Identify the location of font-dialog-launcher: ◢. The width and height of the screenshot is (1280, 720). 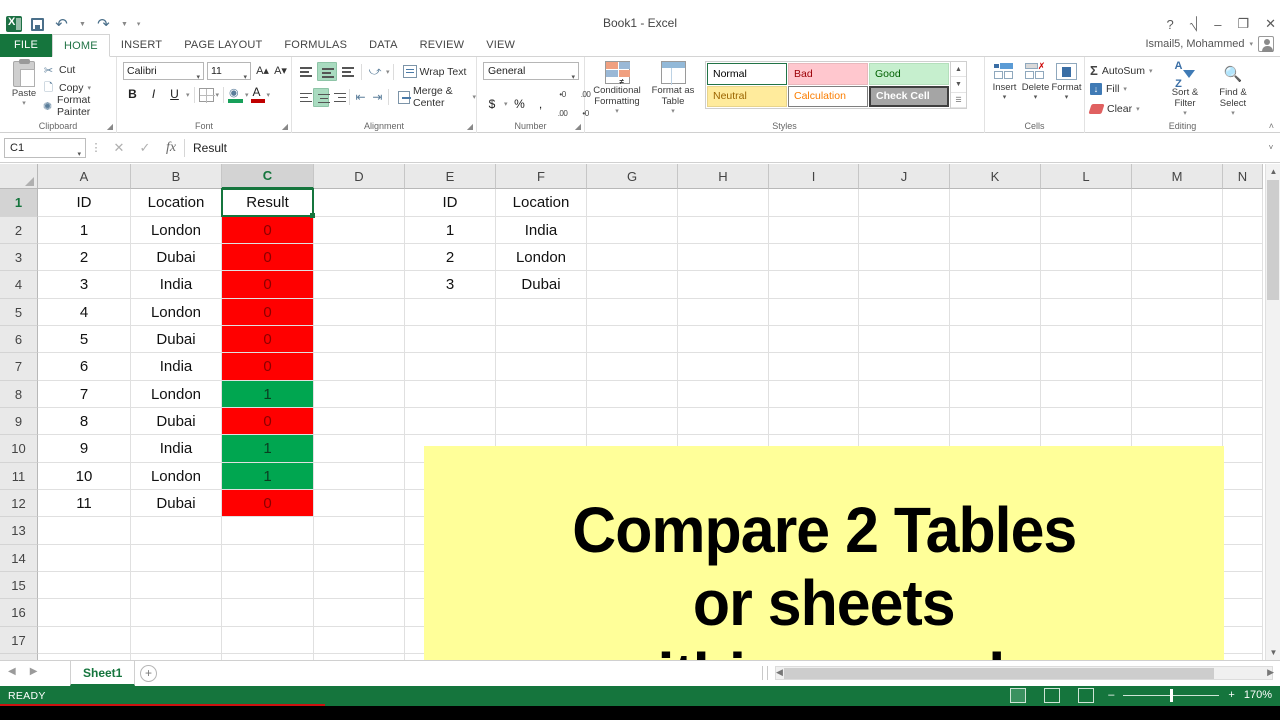
(285, 126).